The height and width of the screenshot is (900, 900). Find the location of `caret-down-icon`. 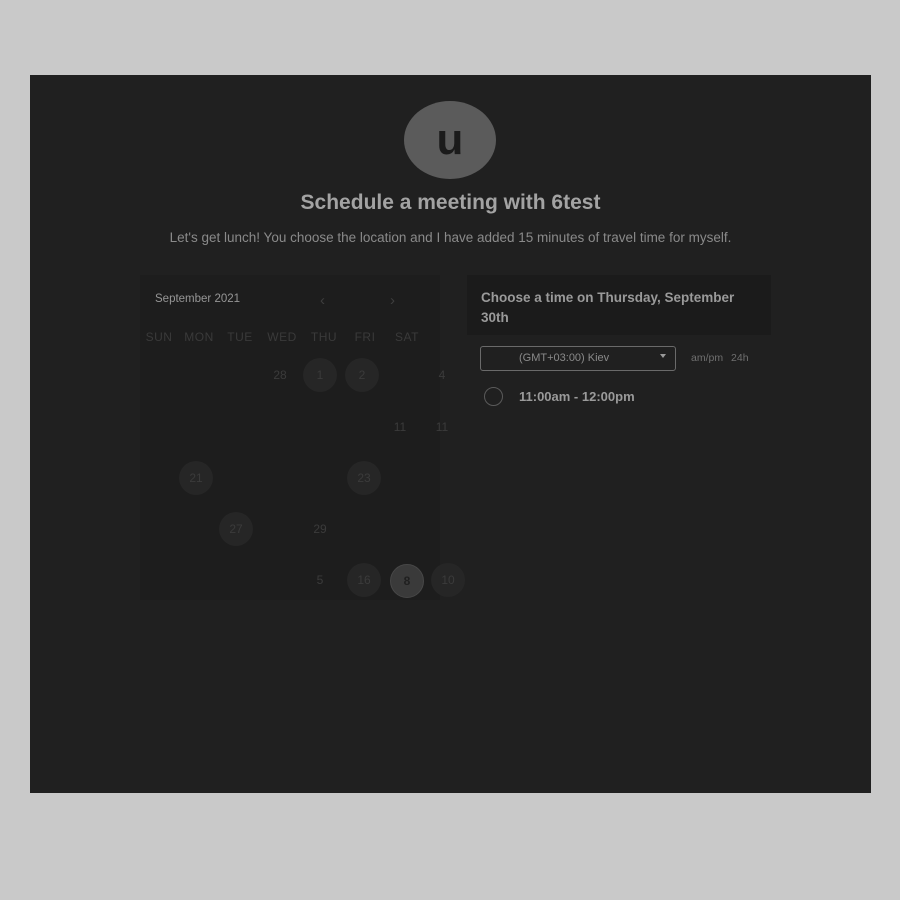

caret-down-icon is located at coordinates (663, 356).